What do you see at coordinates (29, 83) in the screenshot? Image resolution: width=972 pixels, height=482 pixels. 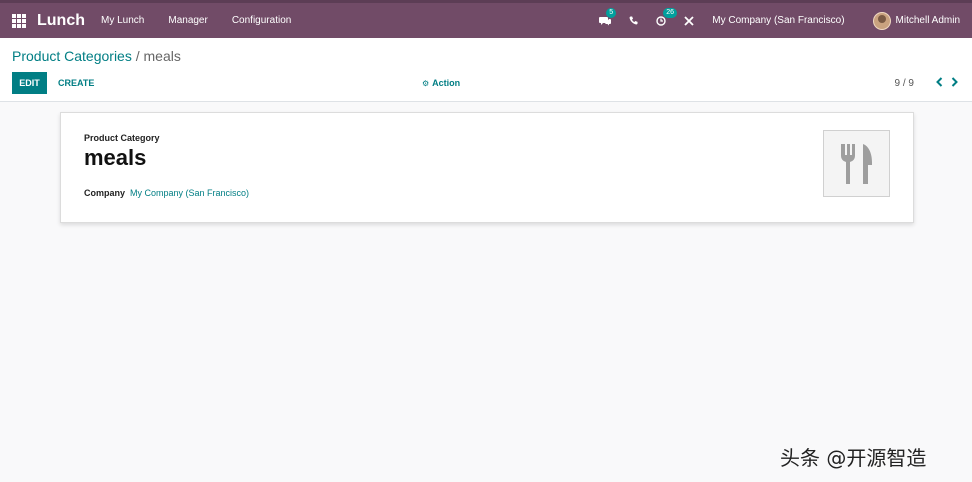 I see `edit-button: EDIT` at bounding box center [29, 83].